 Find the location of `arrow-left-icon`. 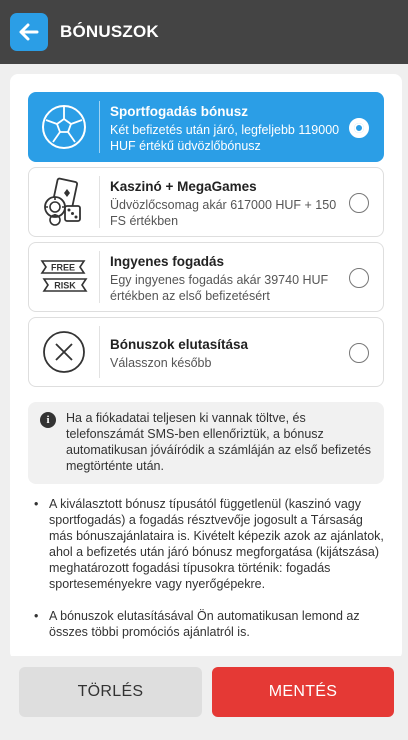

arrow-left-icon is located at coordinates (29, 32).